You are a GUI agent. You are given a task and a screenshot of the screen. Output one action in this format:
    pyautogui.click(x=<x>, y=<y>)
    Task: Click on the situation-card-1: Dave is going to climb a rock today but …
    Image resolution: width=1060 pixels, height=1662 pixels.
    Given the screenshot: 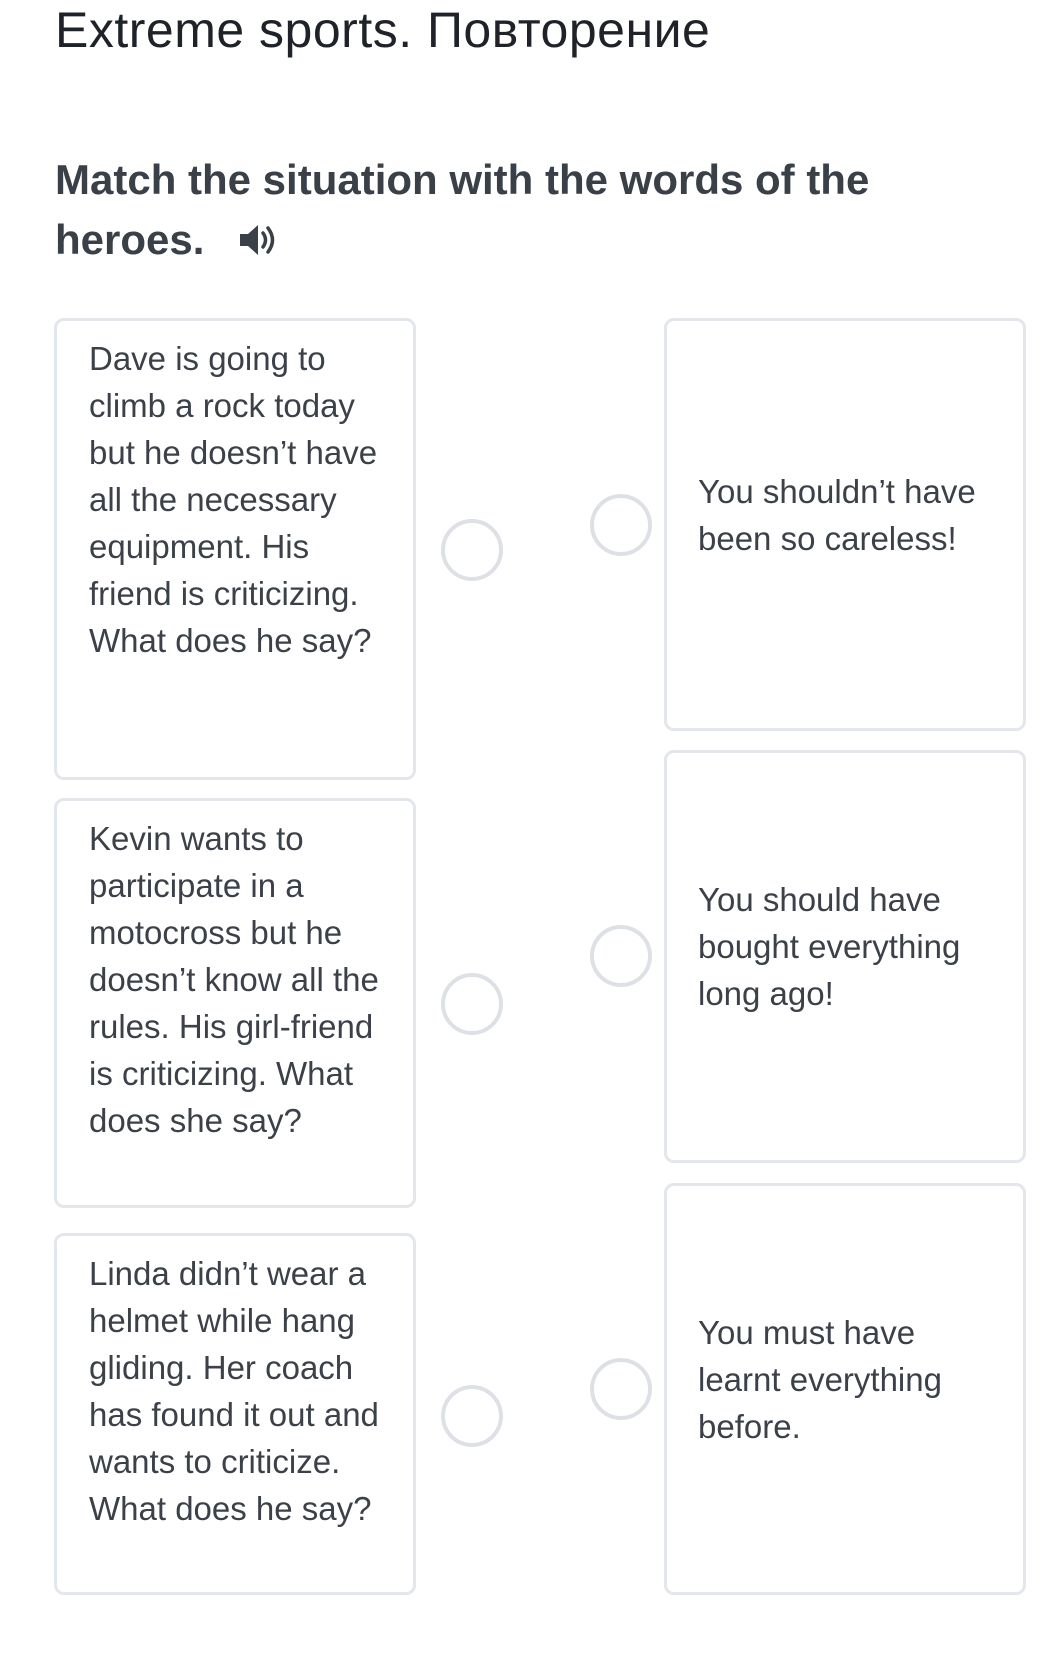 What is the action you would take?
    pyautogui.click(x=235, y=549)
    